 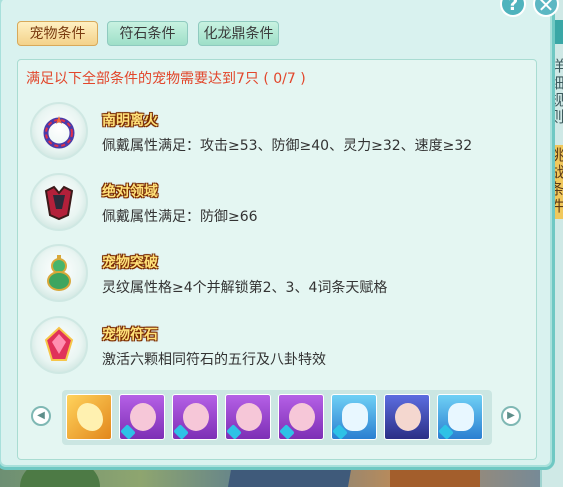 I want to click on blue-hair-pet-icon, so click(x=407, y=417).